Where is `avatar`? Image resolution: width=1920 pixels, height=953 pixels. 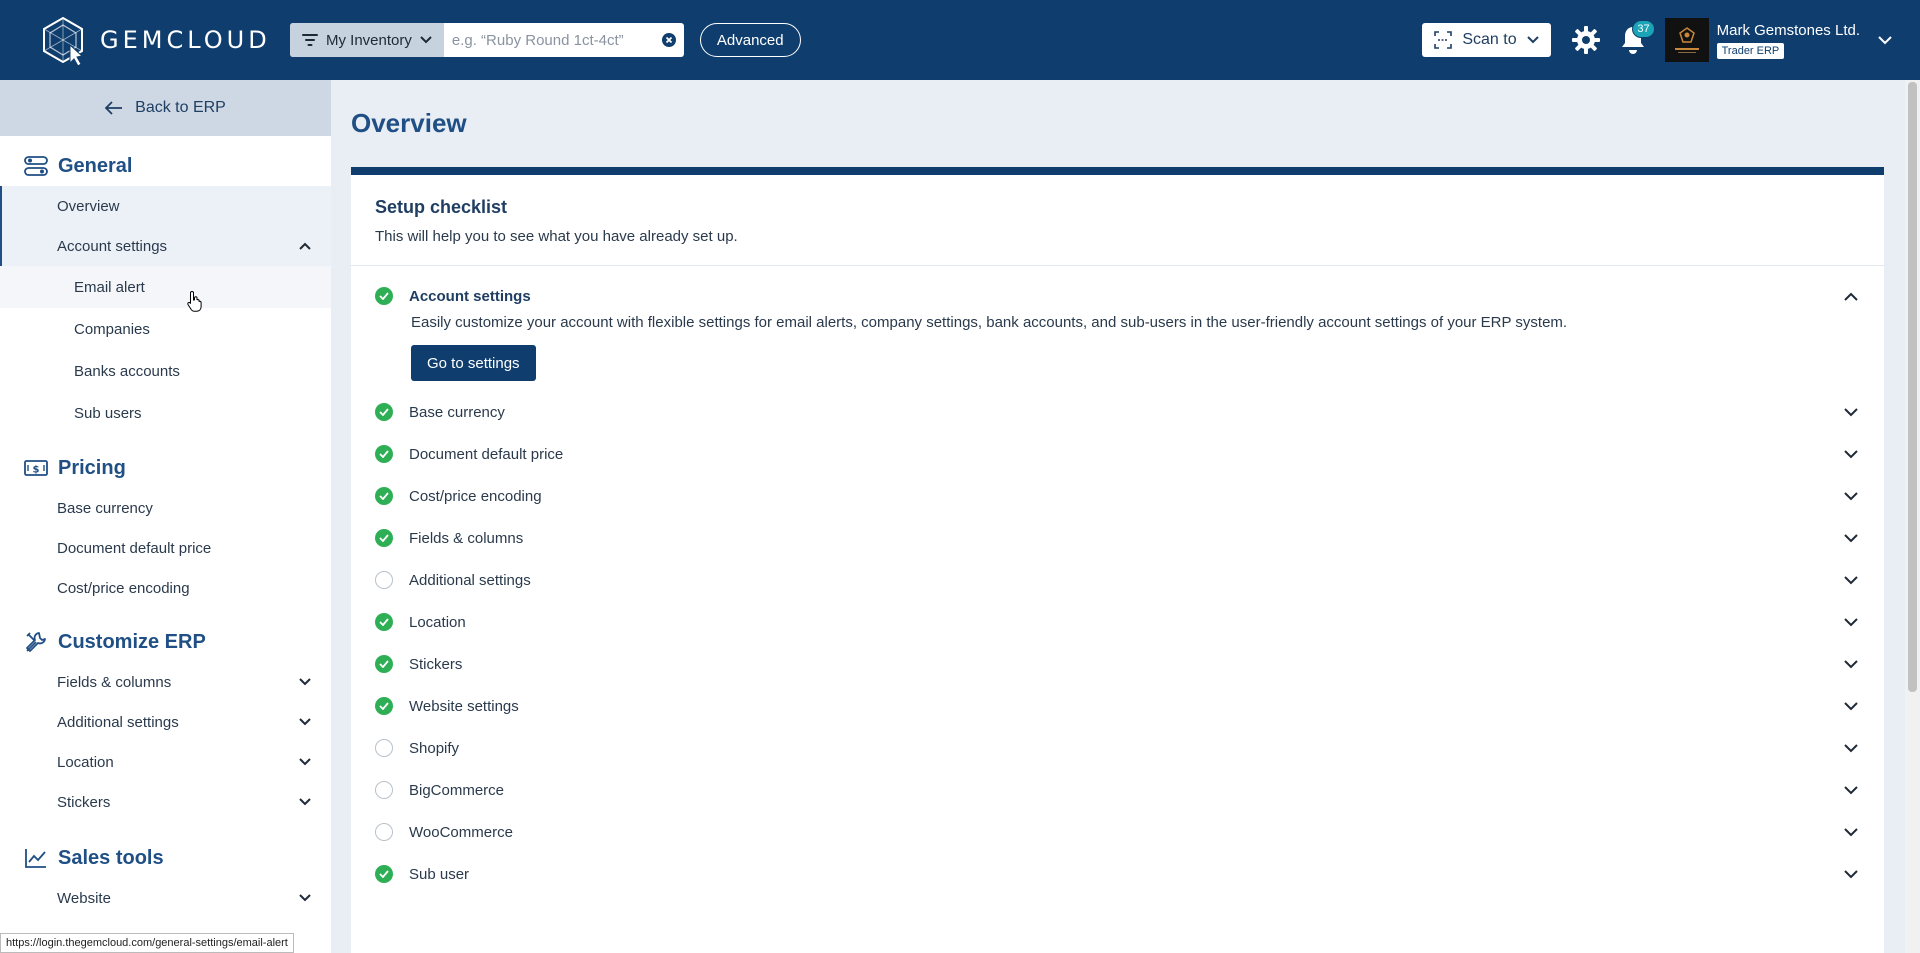
avatar is located at coordinates (1686, 40).